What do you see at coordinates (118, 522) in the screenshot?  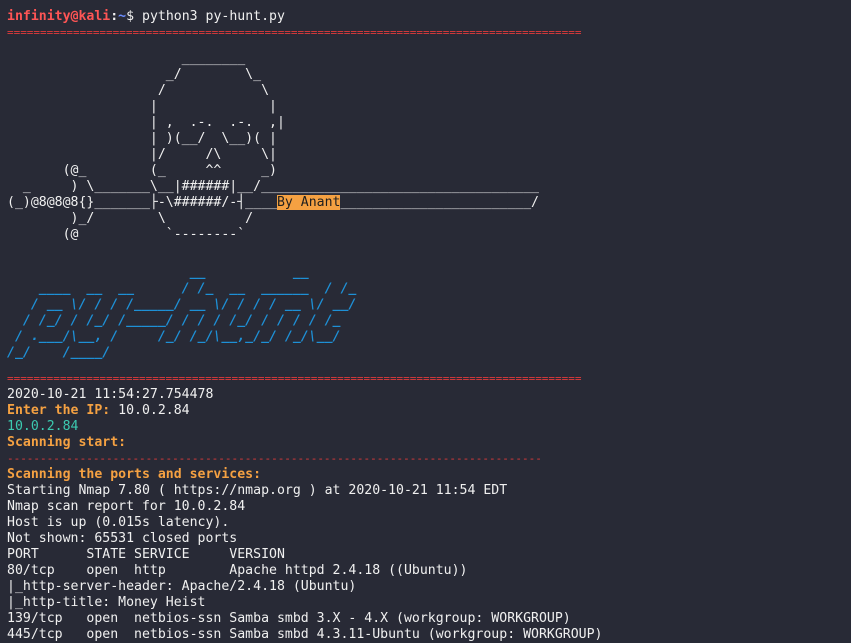 I see `nmap-output-line: Host is up (0.015s latency).` at bounding box center [118, 522].